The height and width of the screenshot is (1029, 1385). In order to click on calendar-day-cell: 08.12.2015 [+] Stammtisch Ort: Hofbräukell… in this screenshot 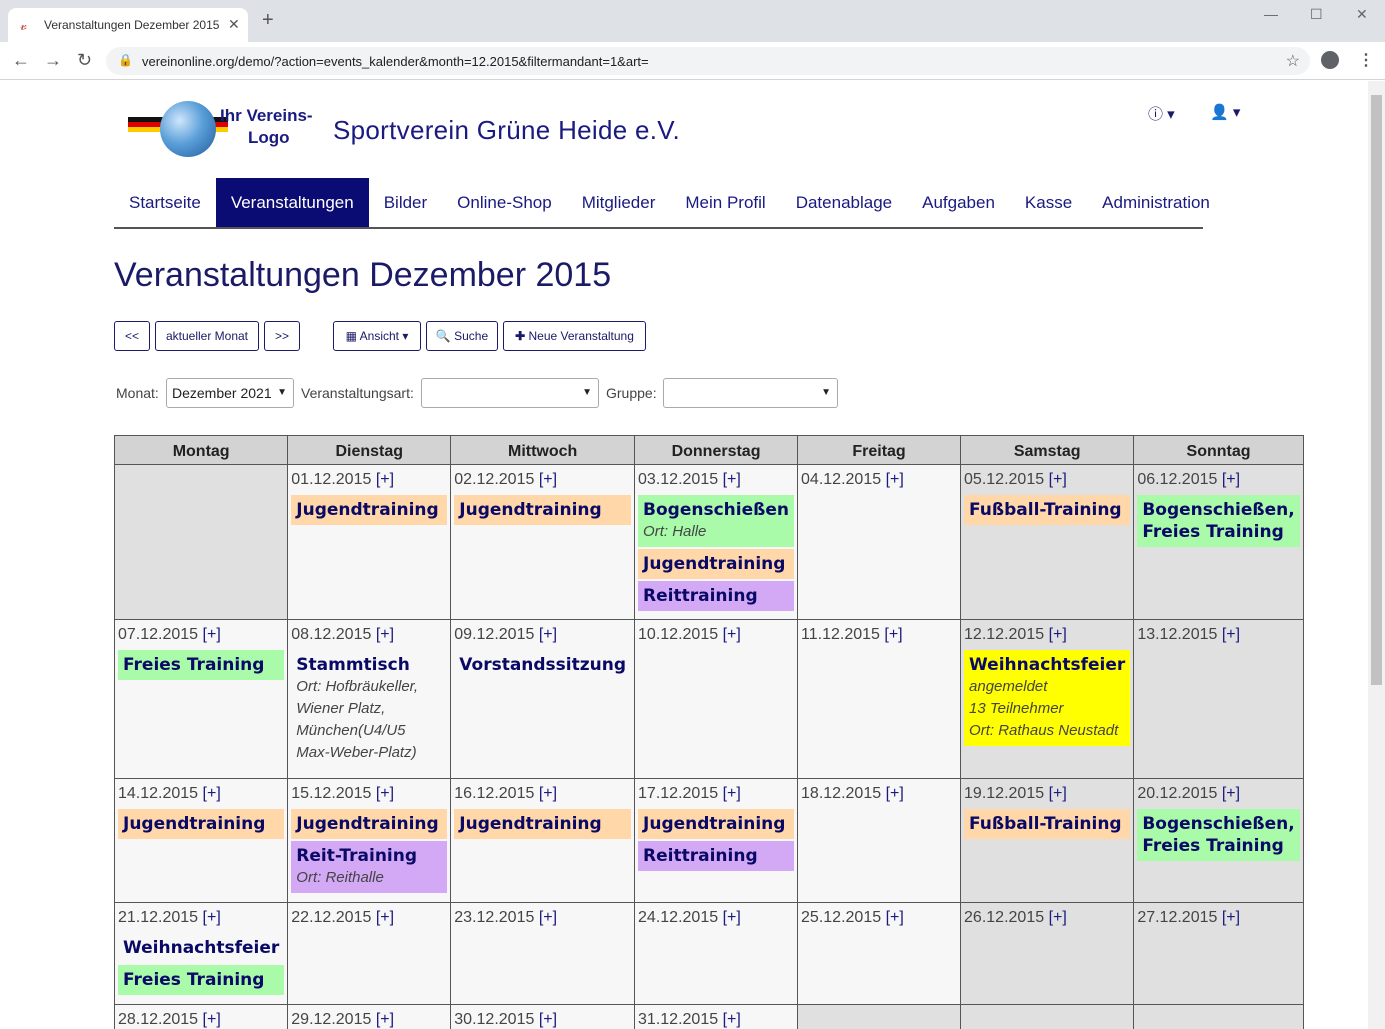, I will do `click(369, 699)`.